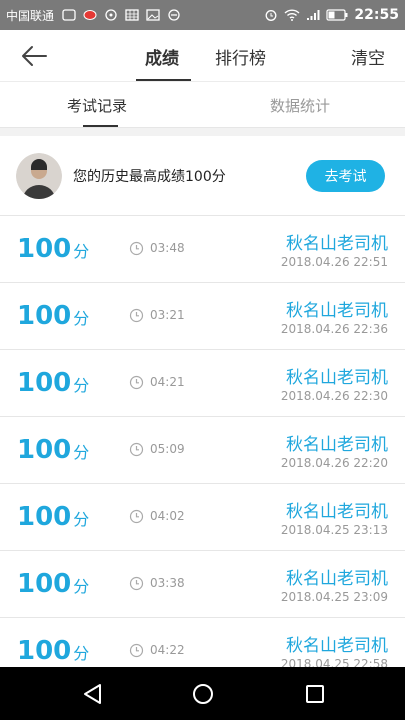 Image resolution: width=405 pixels, height=720 pixels. Describe the element at coordinates (337, 15) in the screenshot. I see `battery-icon` at that location.